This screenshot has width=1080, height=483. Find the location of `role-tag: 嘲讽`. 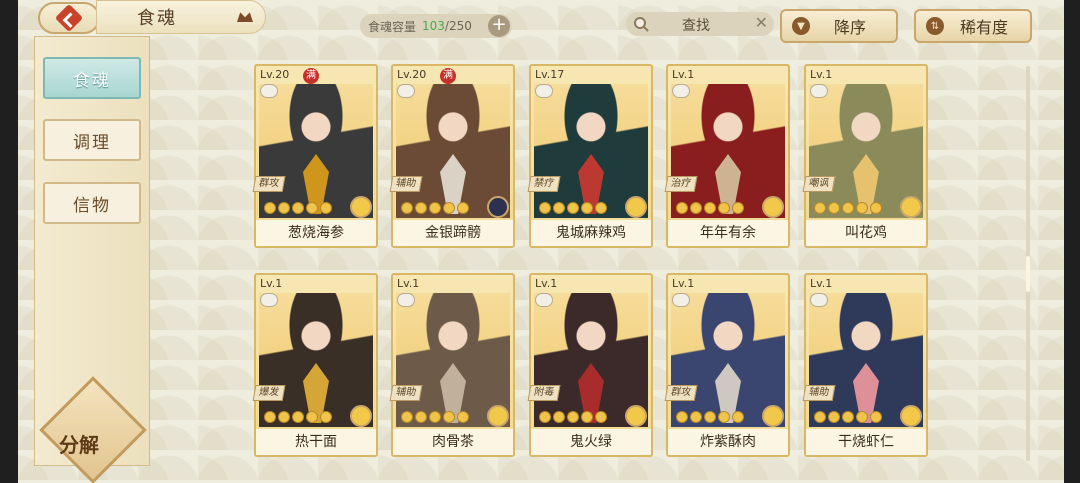

role-tag: 嘲讽 is located at coordinates (819, 184).